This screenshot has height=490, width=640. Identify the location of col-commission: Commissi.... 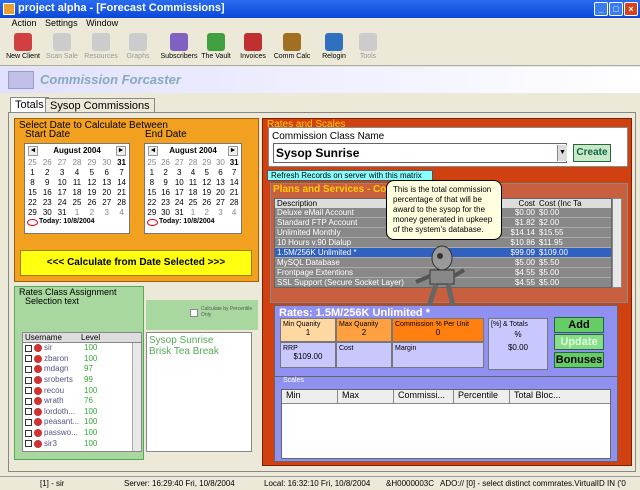
(424, 396).